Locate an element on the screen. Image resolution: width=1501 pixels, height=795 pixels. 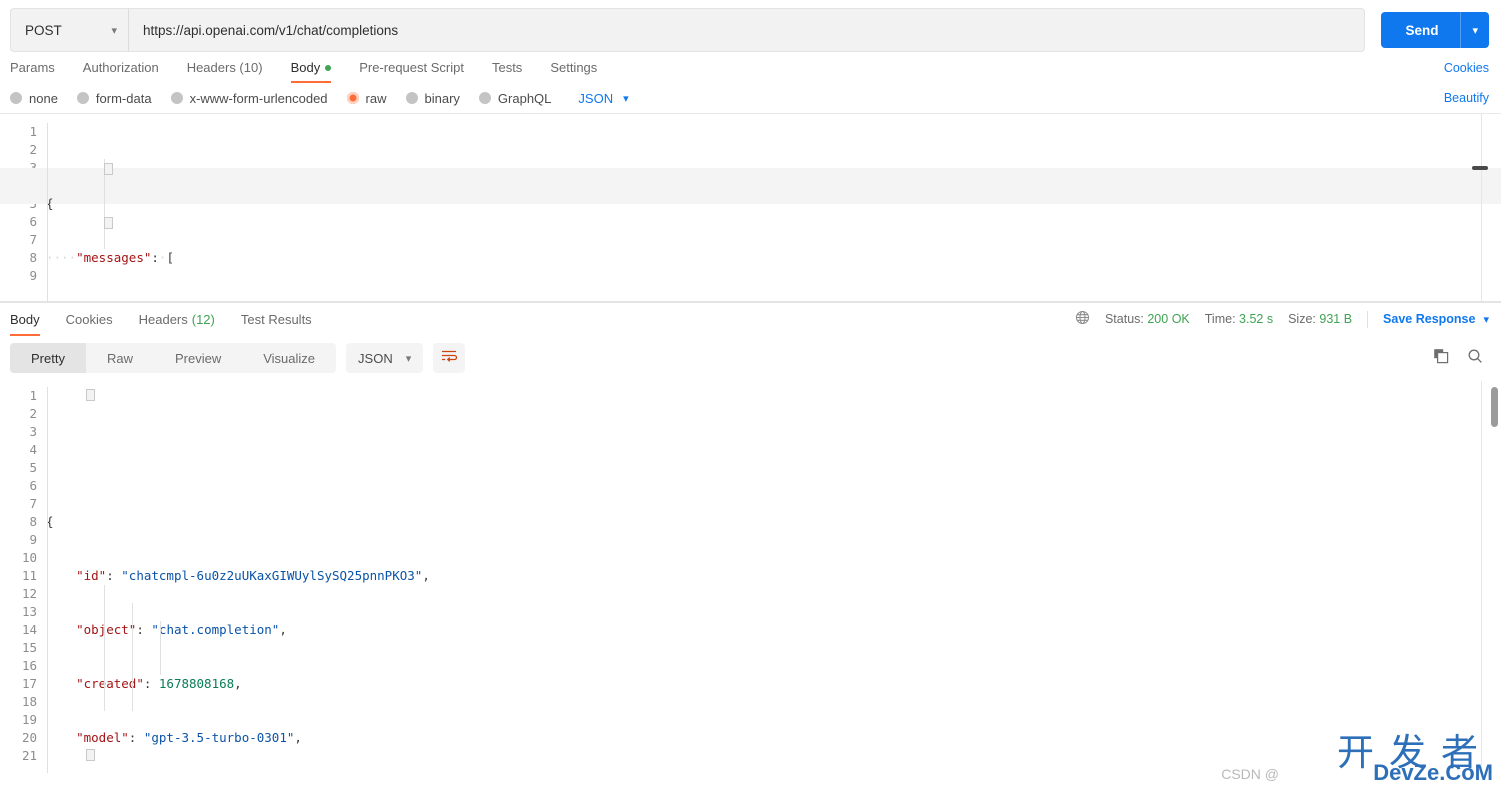
tab-params-label: Params is located at coordinates (32, 67).